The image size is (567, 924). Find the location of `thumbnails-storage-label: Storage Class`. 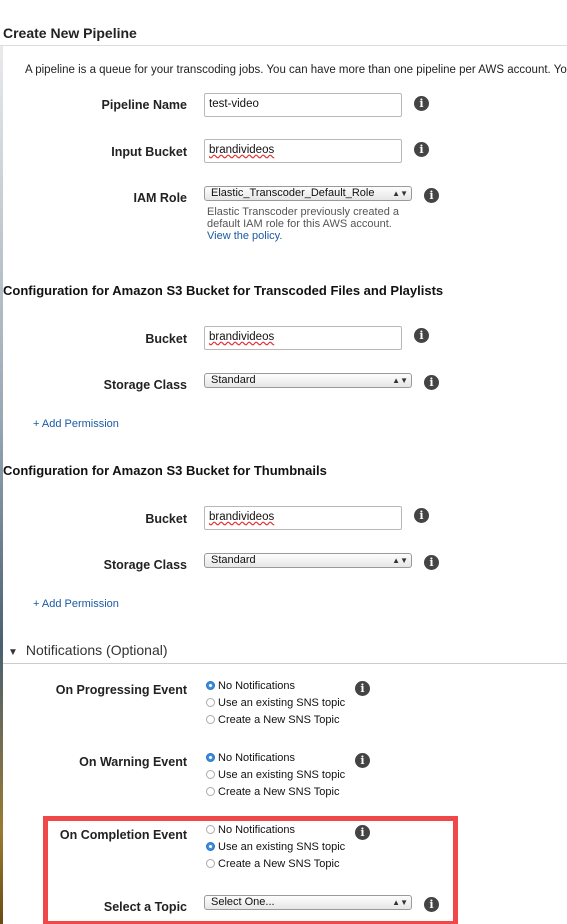

thumbnails-storage-label: Storage Class is located at coordinates (145, 565).